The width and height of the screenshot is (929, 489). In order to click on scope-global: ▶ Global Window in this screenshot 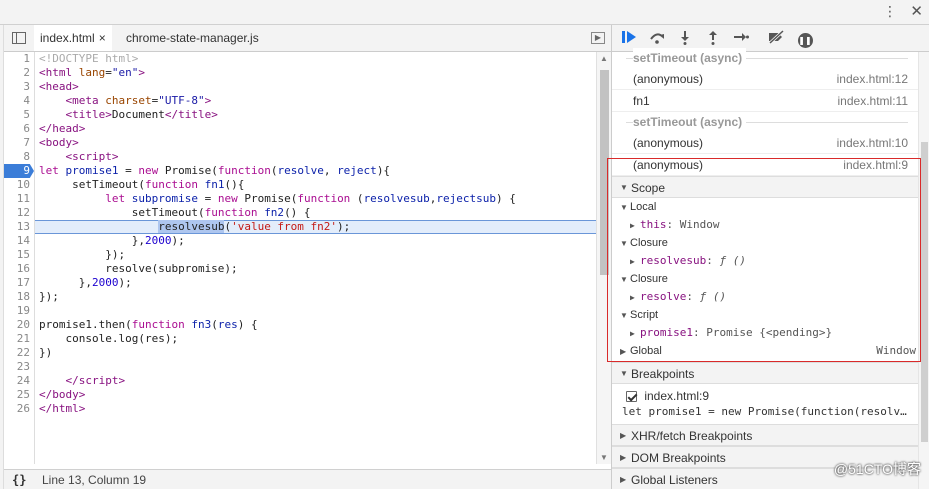, I will do `click(768, 351)`.